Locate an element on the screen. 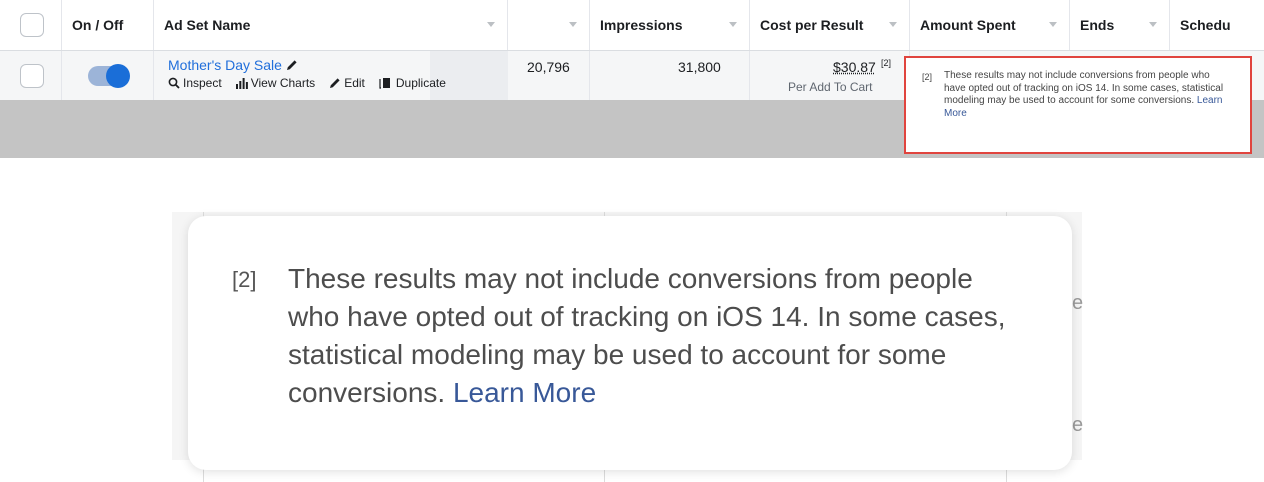  column-ad-set-name: Ad Set Name is located at coordinates (331, 25).